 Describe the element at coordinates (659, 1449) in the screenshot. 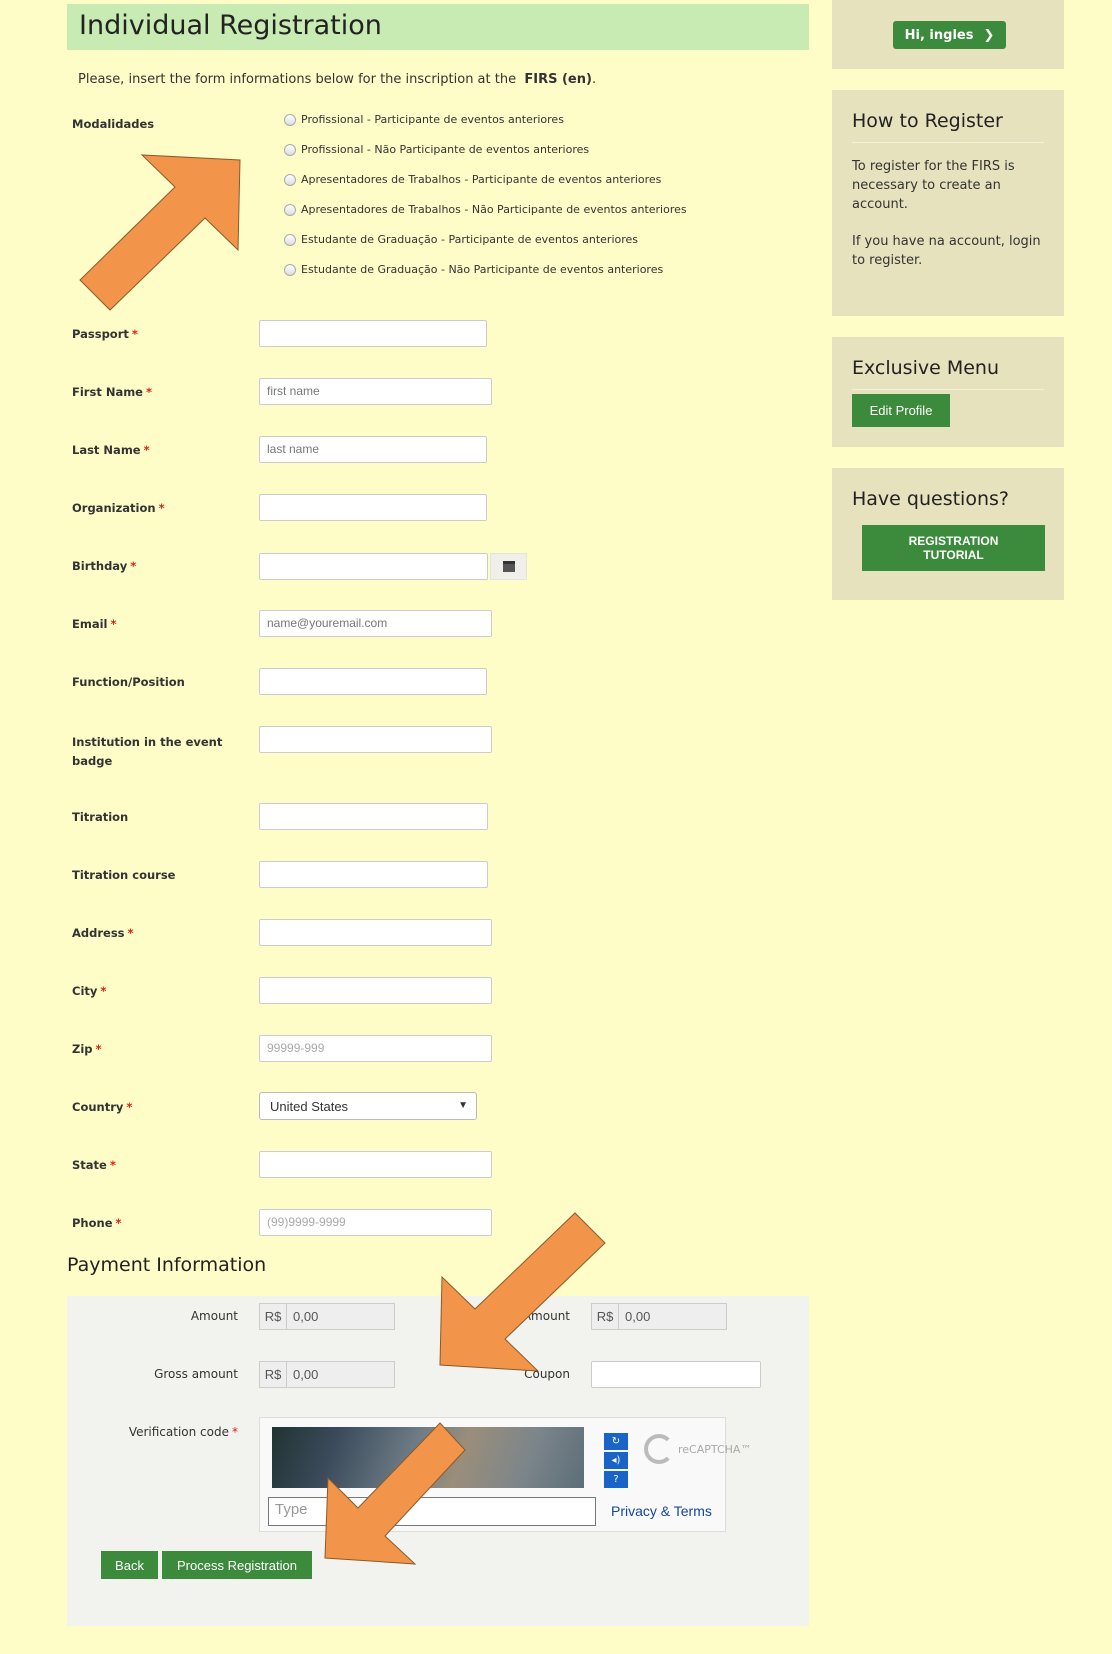

I see `recaptcha-icon` at that location.